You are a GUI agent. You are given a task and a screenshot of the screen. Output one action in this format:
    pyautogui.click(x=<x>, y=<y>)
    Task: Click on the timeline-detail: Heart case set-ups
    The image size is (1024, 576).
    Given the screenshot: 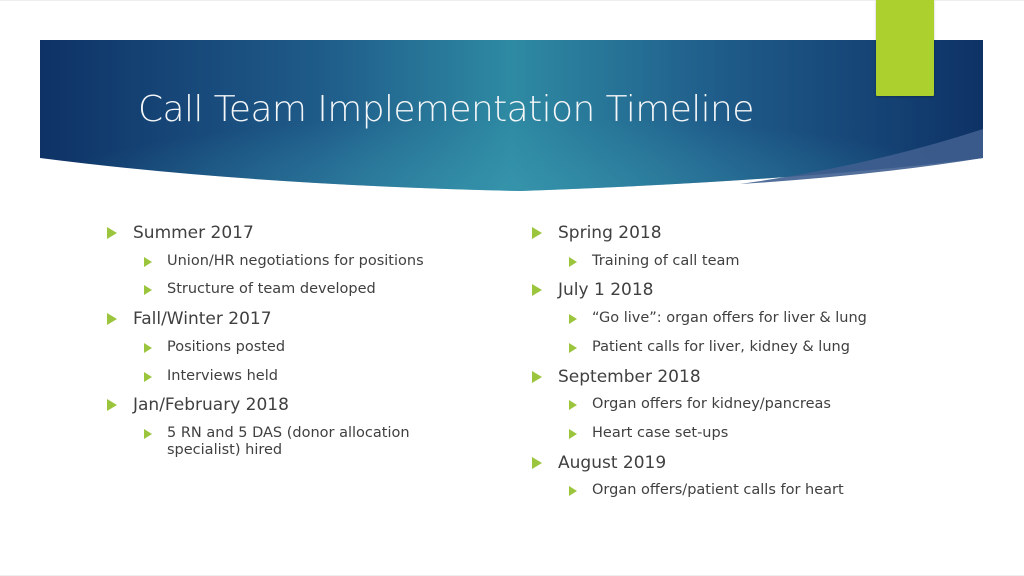 What is the action you would take?
    pyautogui.click(x=649, y=433)
    